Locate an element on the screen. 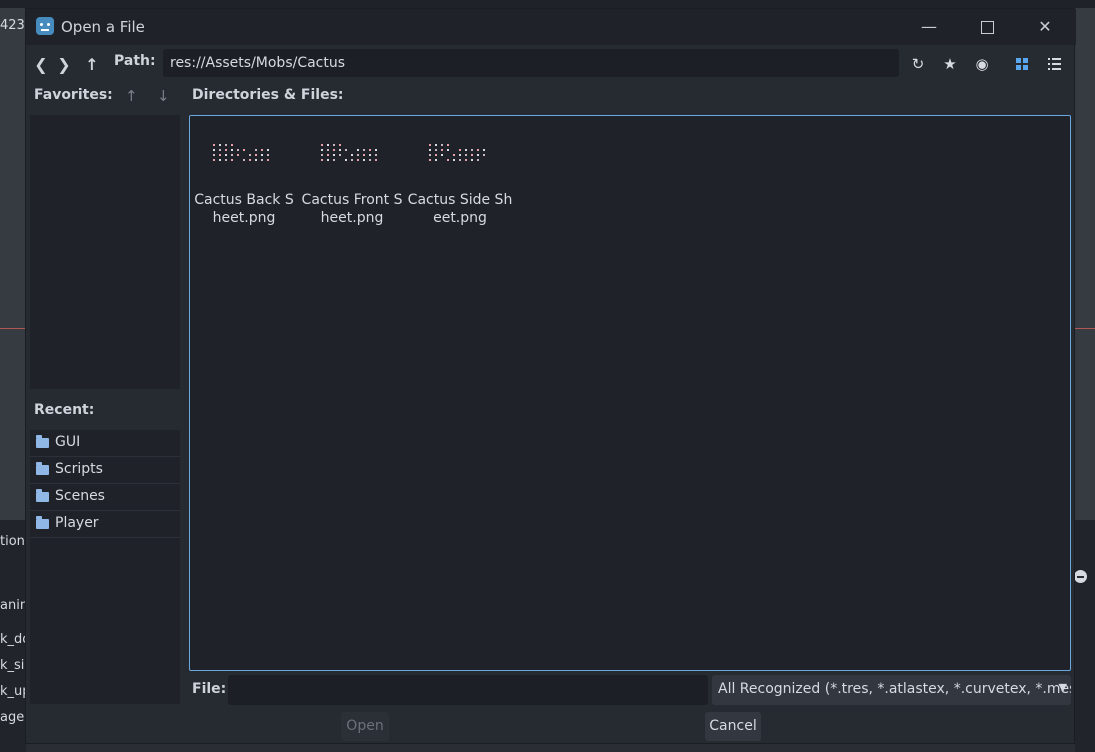 The width and height of the screenshot is (1095, 752). file-label: File: is located at coordinates (209, 689).